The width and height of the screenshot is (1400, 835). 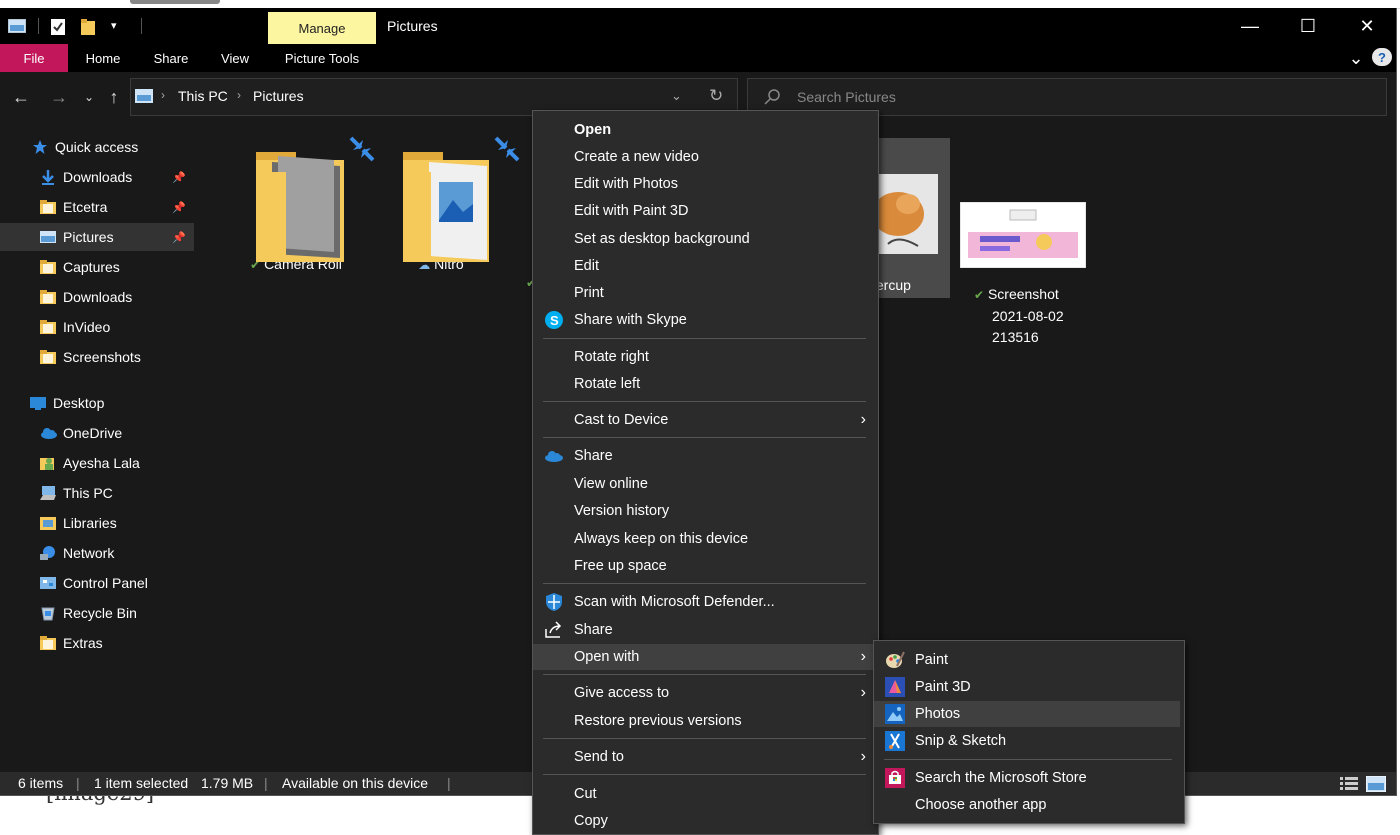 I want to click on menu-item-print: Print, so click(x=705, y=293).